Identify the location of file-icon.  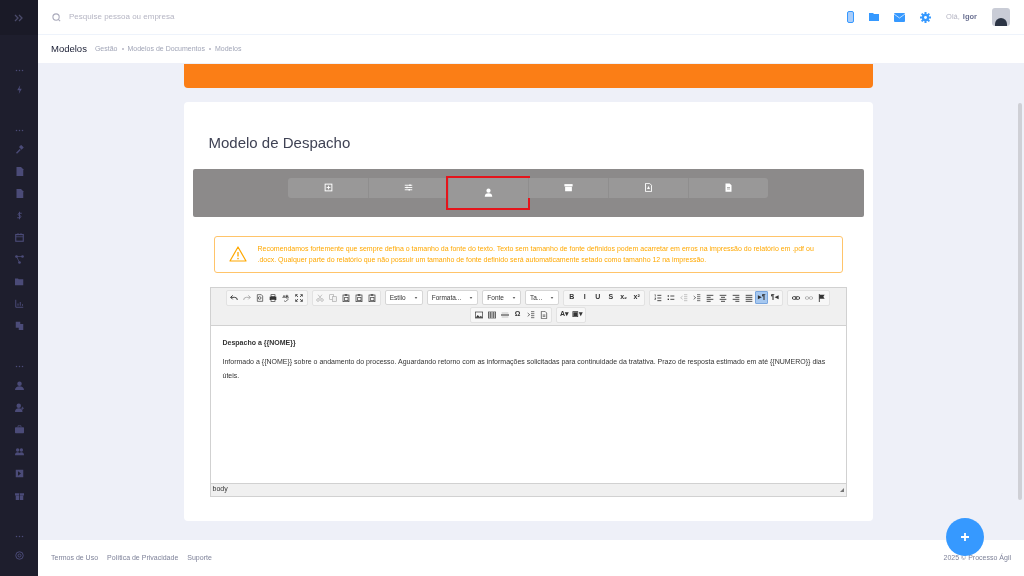
(648, 187).